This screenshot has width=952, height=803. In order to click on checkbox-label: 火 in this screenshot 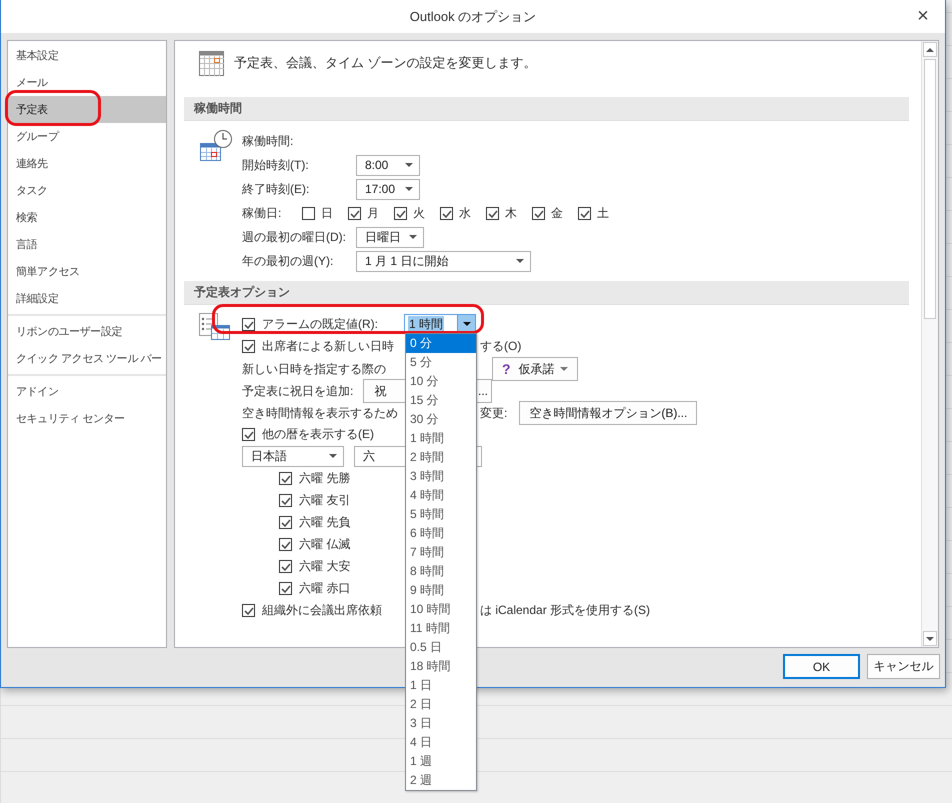, I will do `click(419, 213)`.